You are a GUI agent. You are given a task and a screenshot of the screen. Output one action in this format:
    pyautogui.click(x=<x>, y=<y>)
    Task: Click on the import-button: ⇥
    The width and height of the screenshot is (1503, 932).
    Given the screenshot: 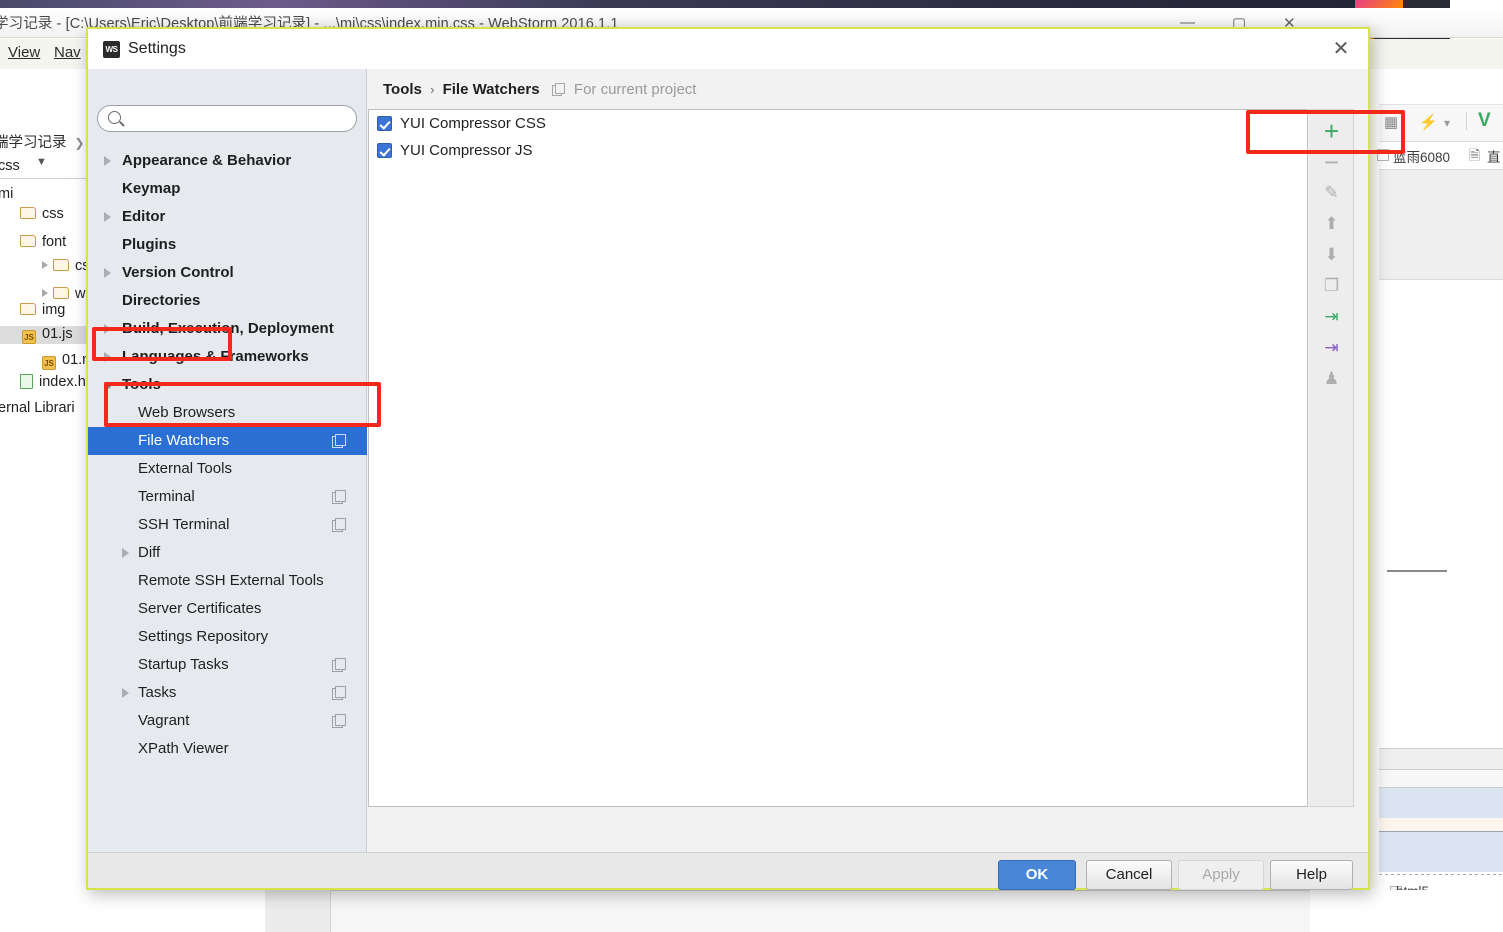 What is the action you would take?
    pyautogui.click(x=1331, y=317)
    